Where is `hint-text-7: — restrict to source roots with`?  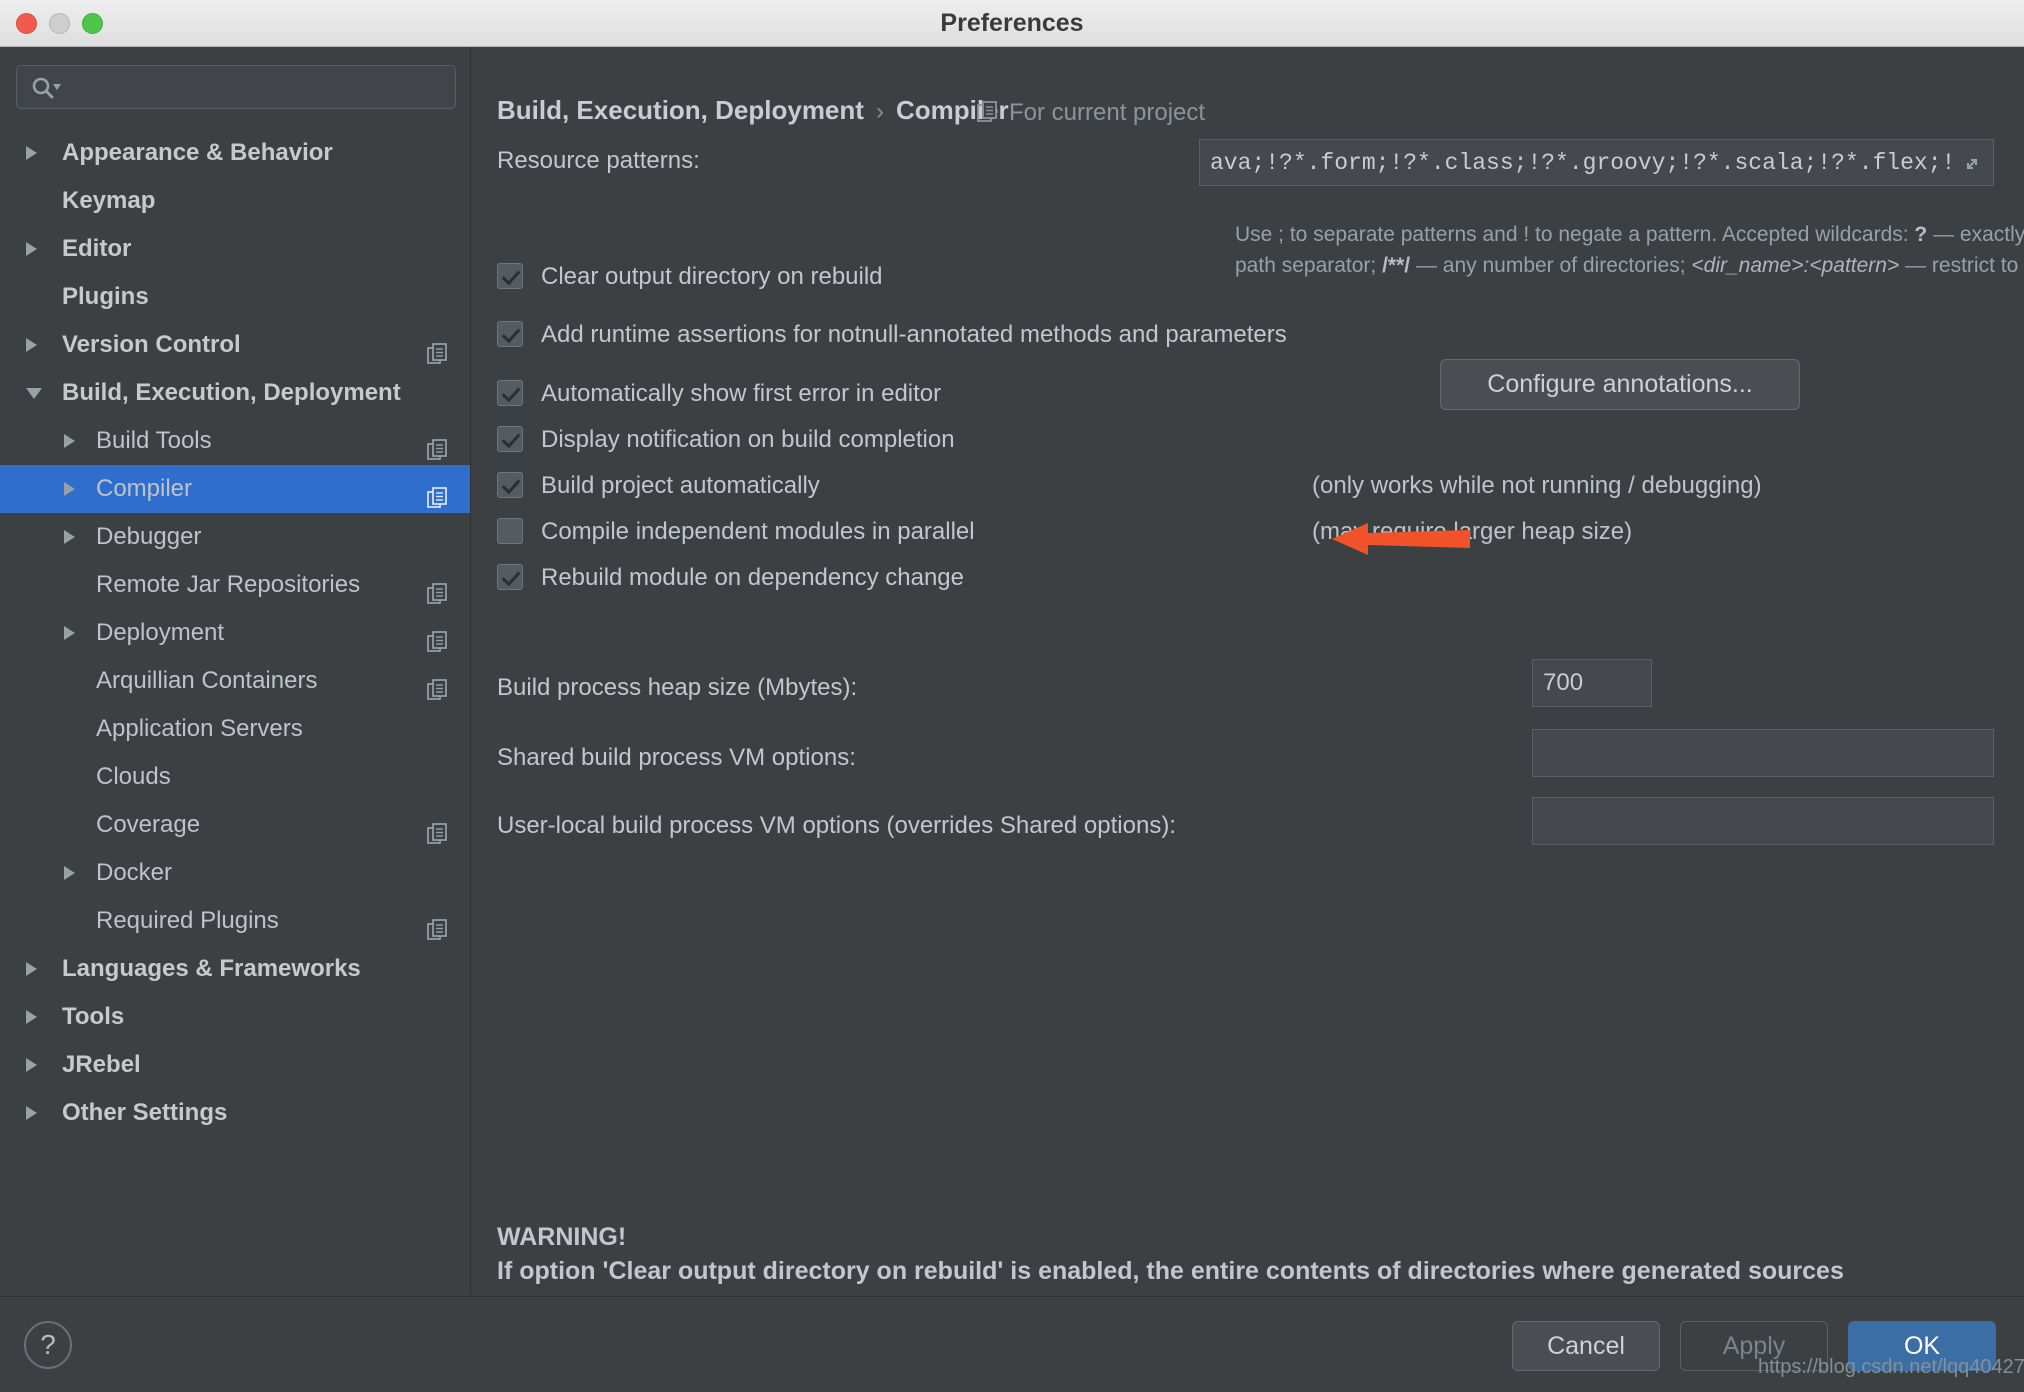
hint-text-7: — restrict to source roots with is located at coordinates (1964, 265).